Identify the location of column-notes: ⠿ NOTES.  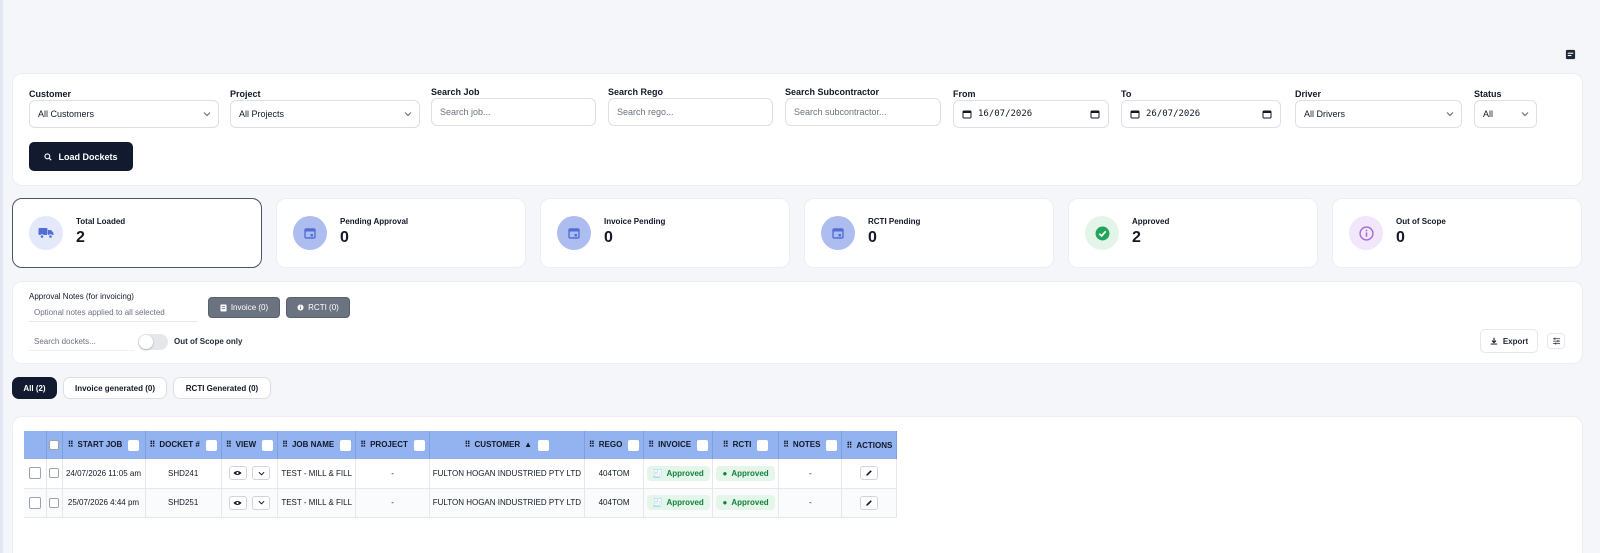
(810, 445).